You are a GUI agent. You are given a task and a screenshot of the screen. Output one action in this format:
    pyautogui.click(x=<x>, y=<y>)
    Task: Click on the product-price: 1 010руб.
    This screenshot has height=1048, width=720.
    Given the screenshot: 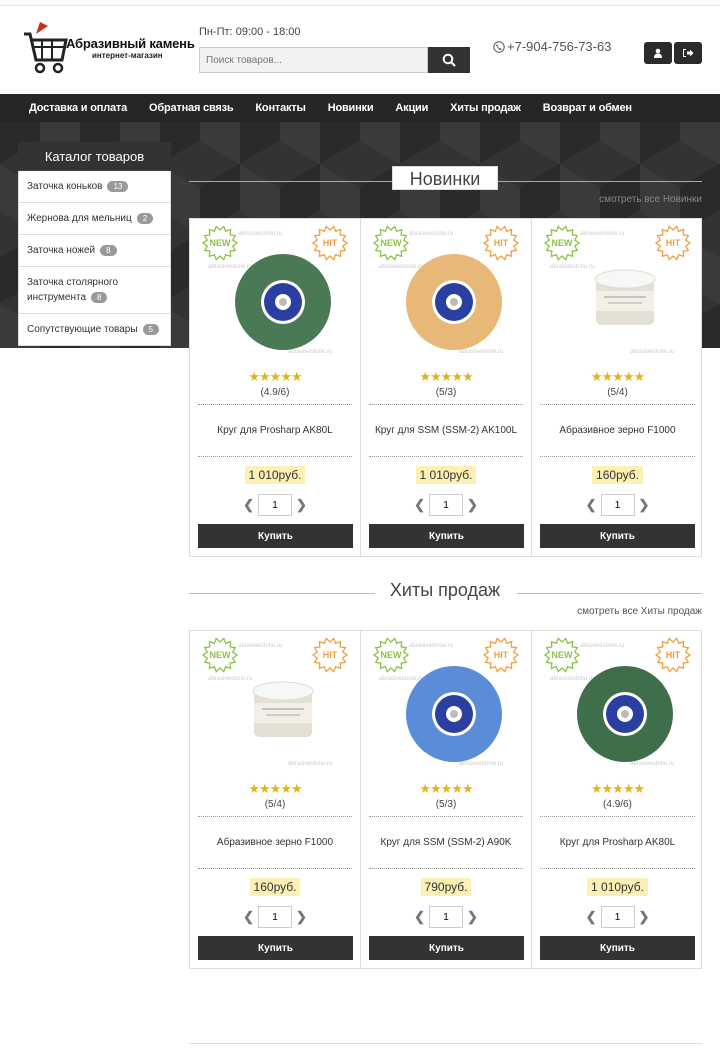 What is the action you would take?
    pyautogui.click(x=617, y=887)
    